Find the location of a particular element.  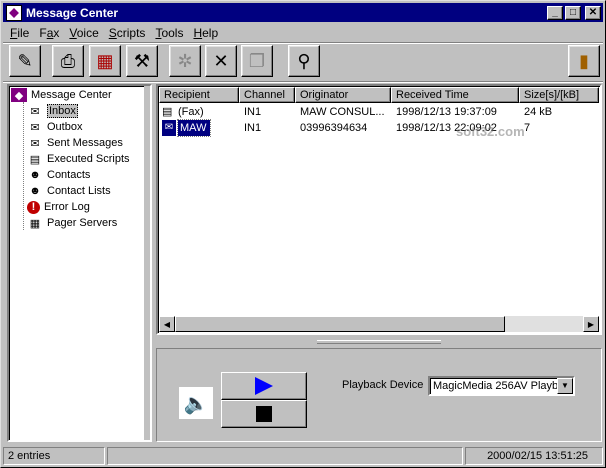

tools-icon: ⚒ is located at coordinates (142, 60).